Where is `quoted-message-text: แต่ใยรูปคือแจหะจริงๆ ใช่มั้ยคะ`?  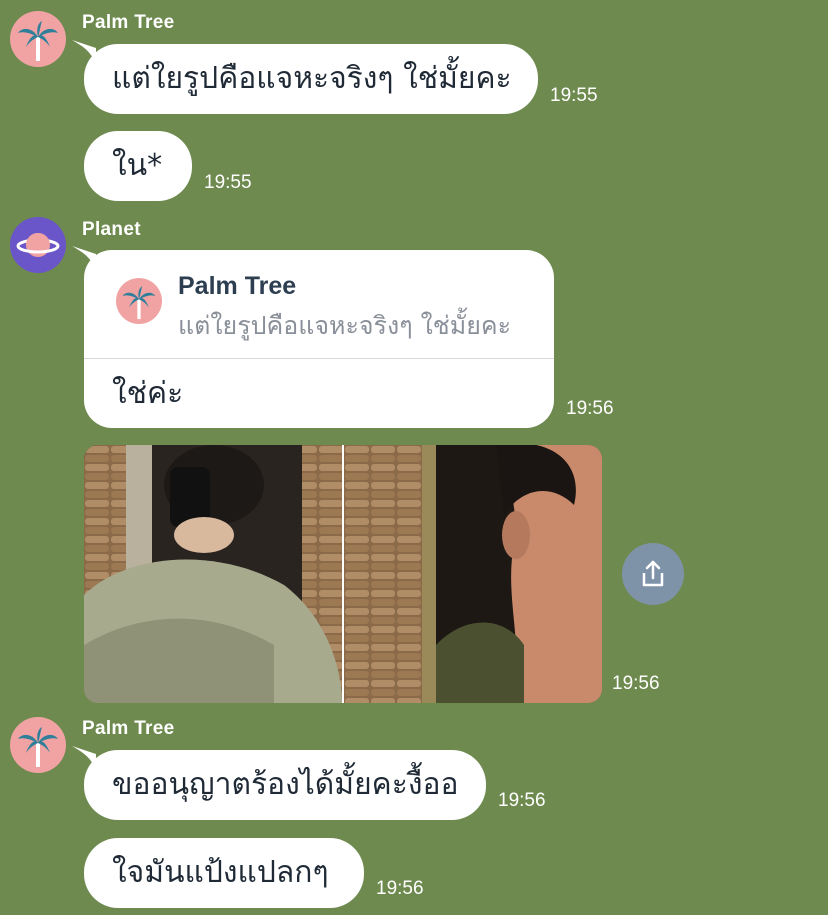 quoted-message-text: แต่ใยรูปคือแจหะจริงๆ ใช่มั้ยคะ is located at coordinates (345, 325).